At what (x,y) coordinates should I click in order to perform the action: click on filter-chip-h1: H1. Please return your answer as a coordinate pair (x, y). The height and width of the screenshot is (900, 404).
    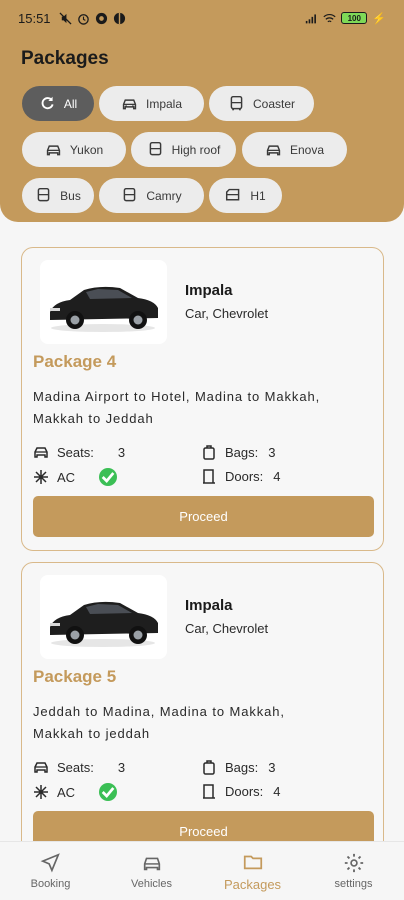
    Looking at the image, I should click on (245, 195).